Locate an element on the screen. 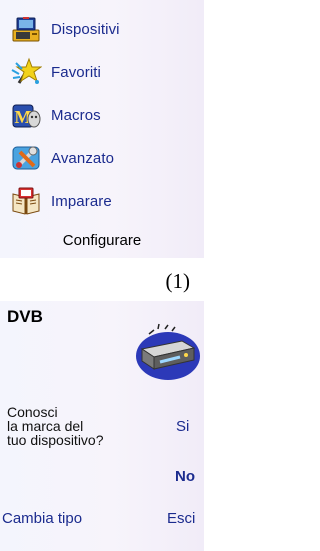 This screenshot has height=551, width=320. menu-item-favoriti: Favoriti is located at coordinates (55, 72).